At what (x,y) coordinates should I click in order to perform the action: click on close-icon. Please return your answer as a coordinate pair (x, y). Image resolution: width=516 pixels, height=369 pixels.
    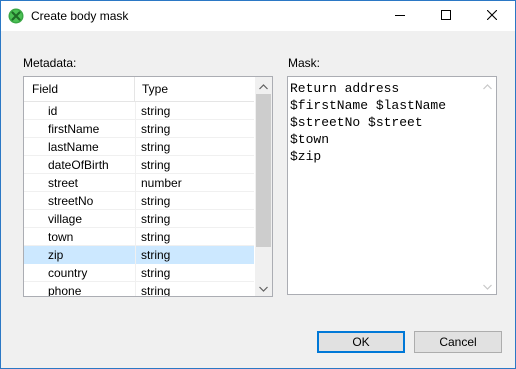
    Looking at the image, I should click on (492, 16).